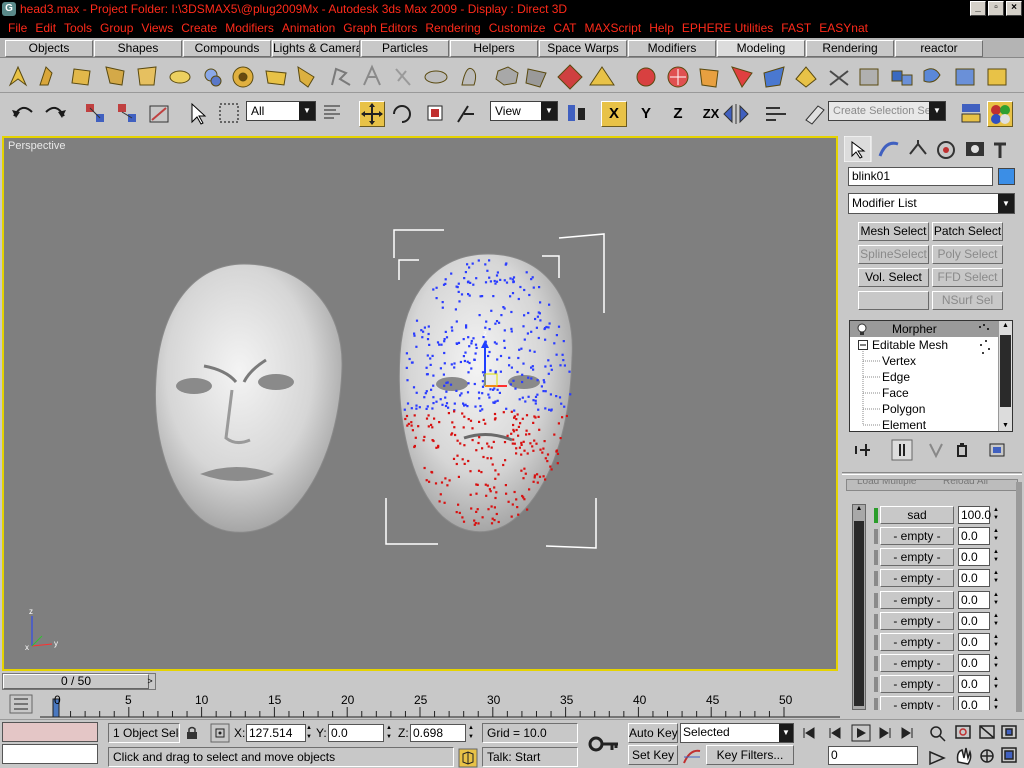  Describe the element at coordinates (613, 28) in the screenshot. I see `menu-maxscript: MAXScript` at that location.